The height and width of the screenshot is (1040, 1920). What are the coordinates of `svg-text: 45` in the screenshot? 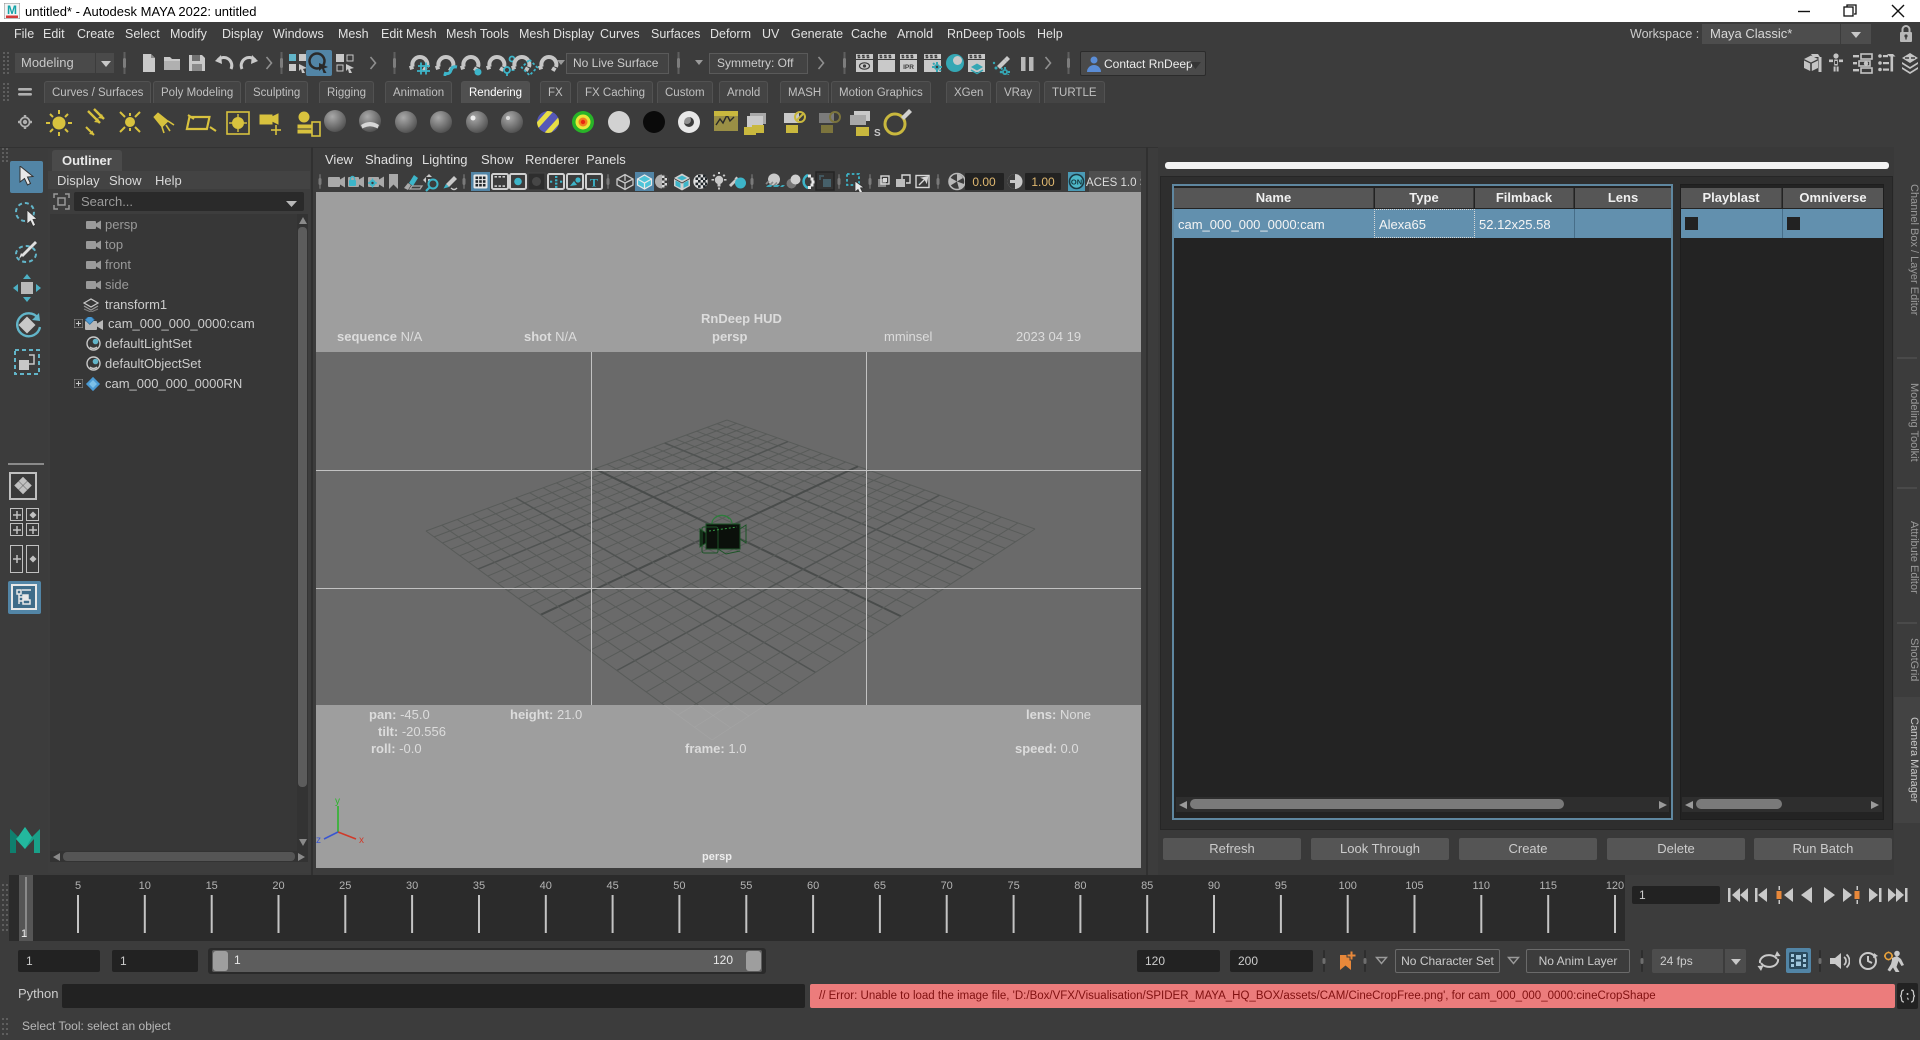 It's located at (612, 886).